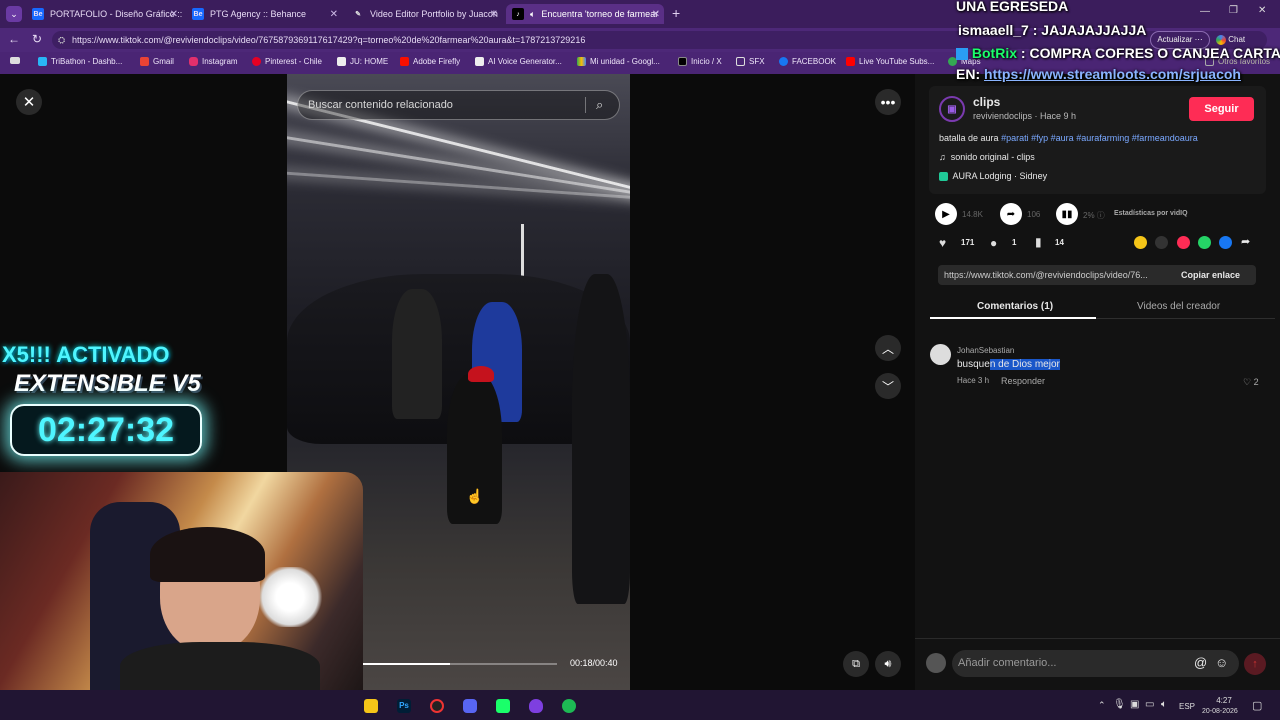 The image size is (1280, 720). Describe the element at coordinates (1204, 242) in the screenshot. I see `whatsapp-icon` at that location.